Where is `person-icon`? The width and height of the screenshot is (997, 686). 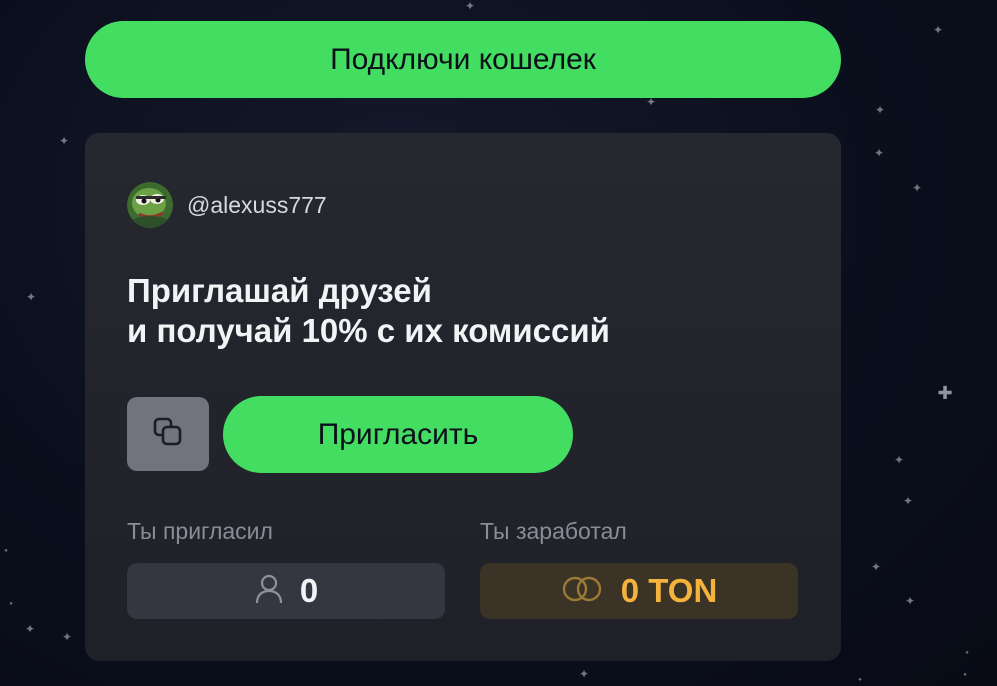 person-icon is located at coordinates (269, 591).